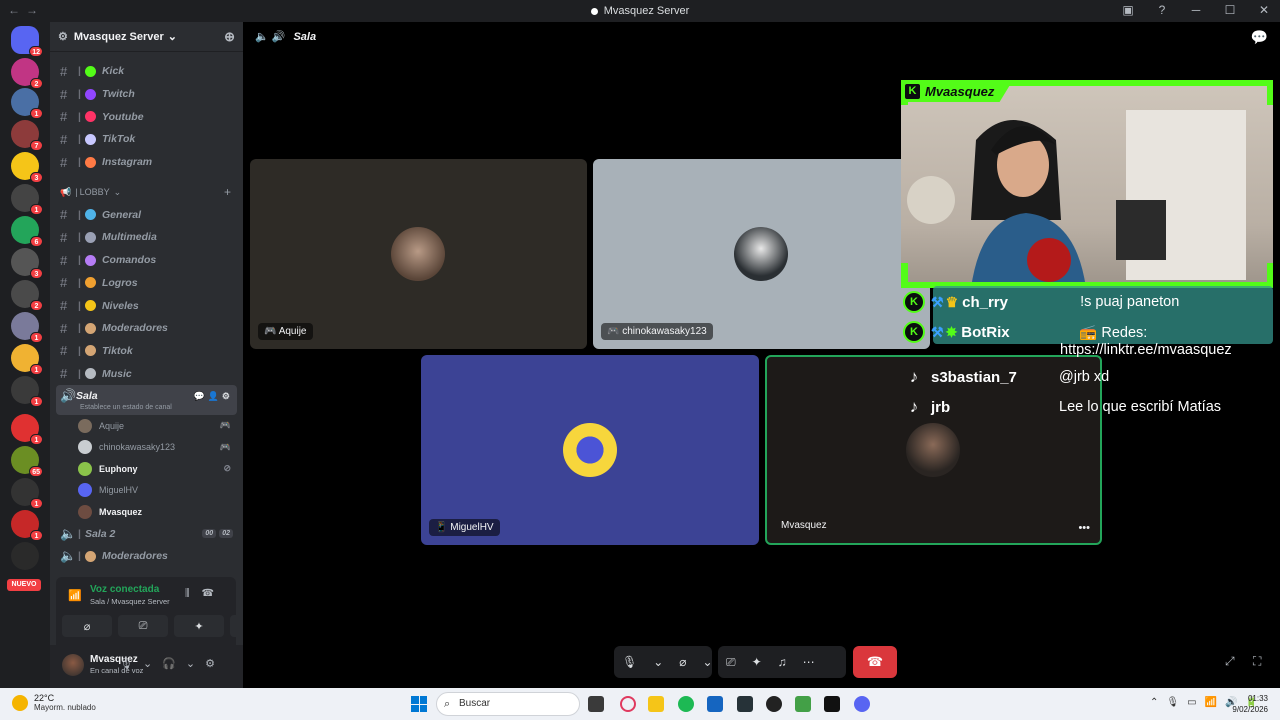 The image size is (1280, 720). Describe the element at coordinates (146, 305) in the screenshot. I see `text-channel-niveles: # | Niveles` at that location.